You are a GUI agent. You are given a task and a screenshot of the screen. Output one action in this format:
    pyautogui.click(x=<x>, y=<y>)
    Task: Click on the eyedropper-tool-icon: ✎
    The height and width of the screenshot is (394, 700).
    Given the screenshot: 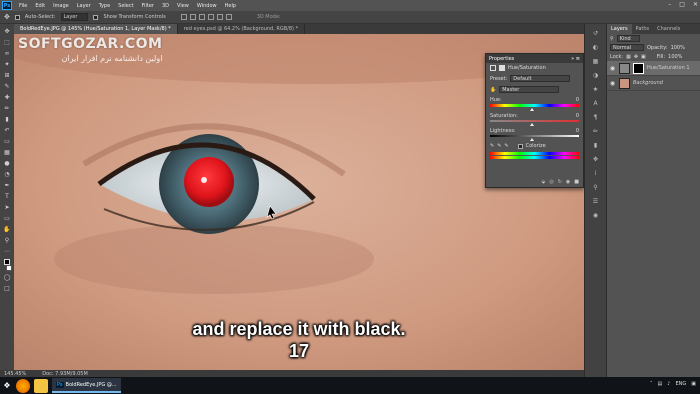 What is the action you would take?
    pyautogui.click(x=7, y=87)
    